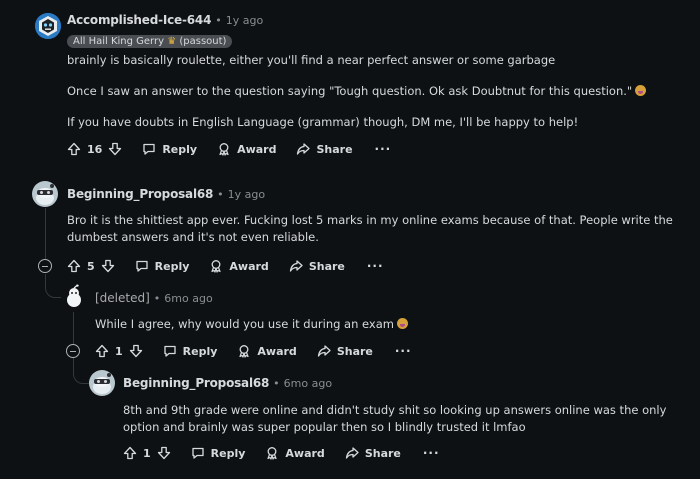 This screenshot has height=479, width=700. What do you see at coordinates (139, 20) in the screenshot?
I see `comment-author: Accomplished-Ice-644` at bounding box center [139, 20].